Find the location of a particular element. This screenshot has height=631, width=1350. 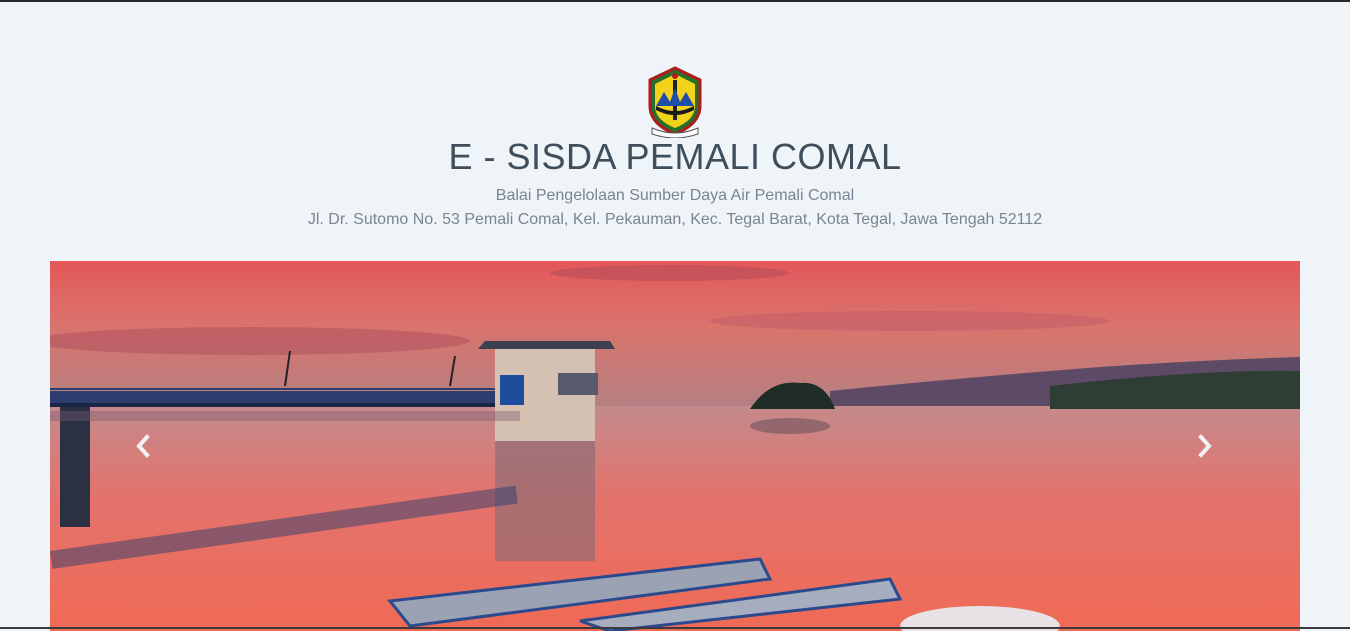

chevron-right-icon is located at coordinates (1205, 446).